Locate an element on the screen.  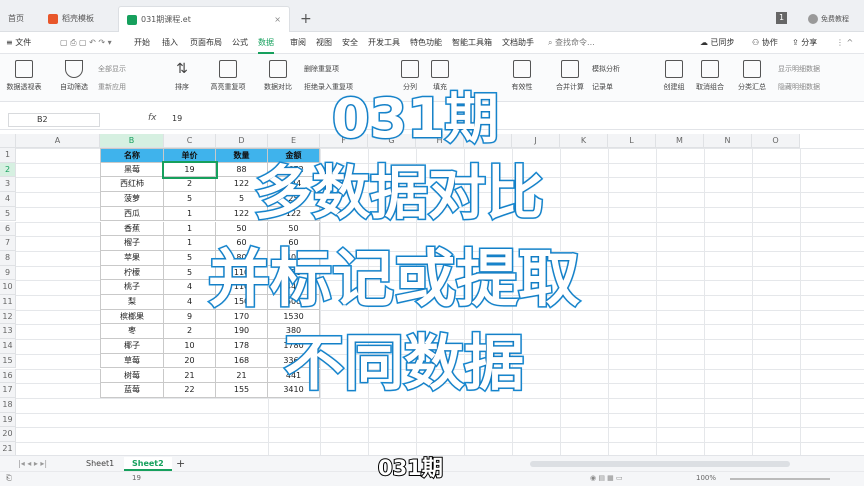
row-header: 15 is located at coordinates (8, 361).